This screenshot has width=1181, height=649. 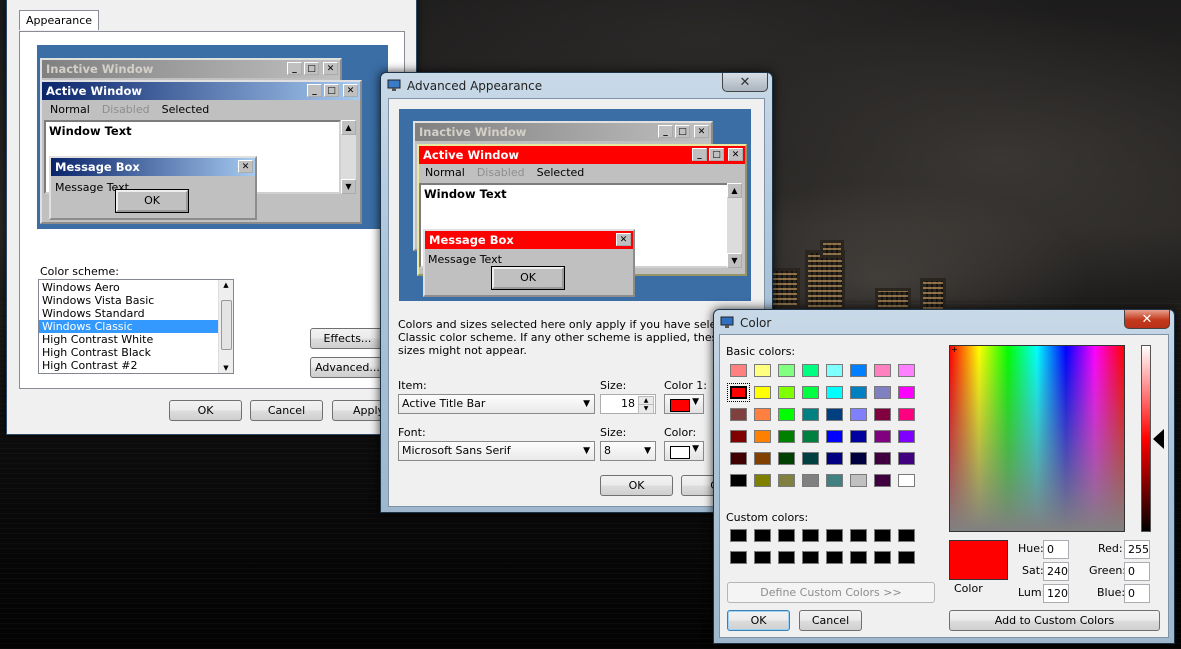 What do you see at coordinates (1158, 439) in the screenshot?
I see `slider-arrow-icon` at bounding box center [1158, 439].